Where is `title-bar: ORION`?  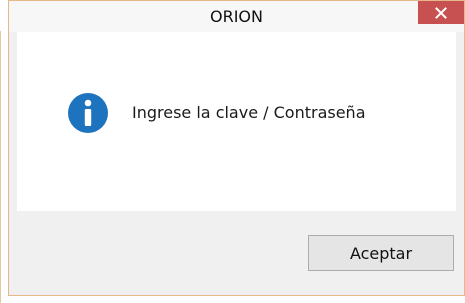 title-bar: ORION is located at coordinates (236, 16).